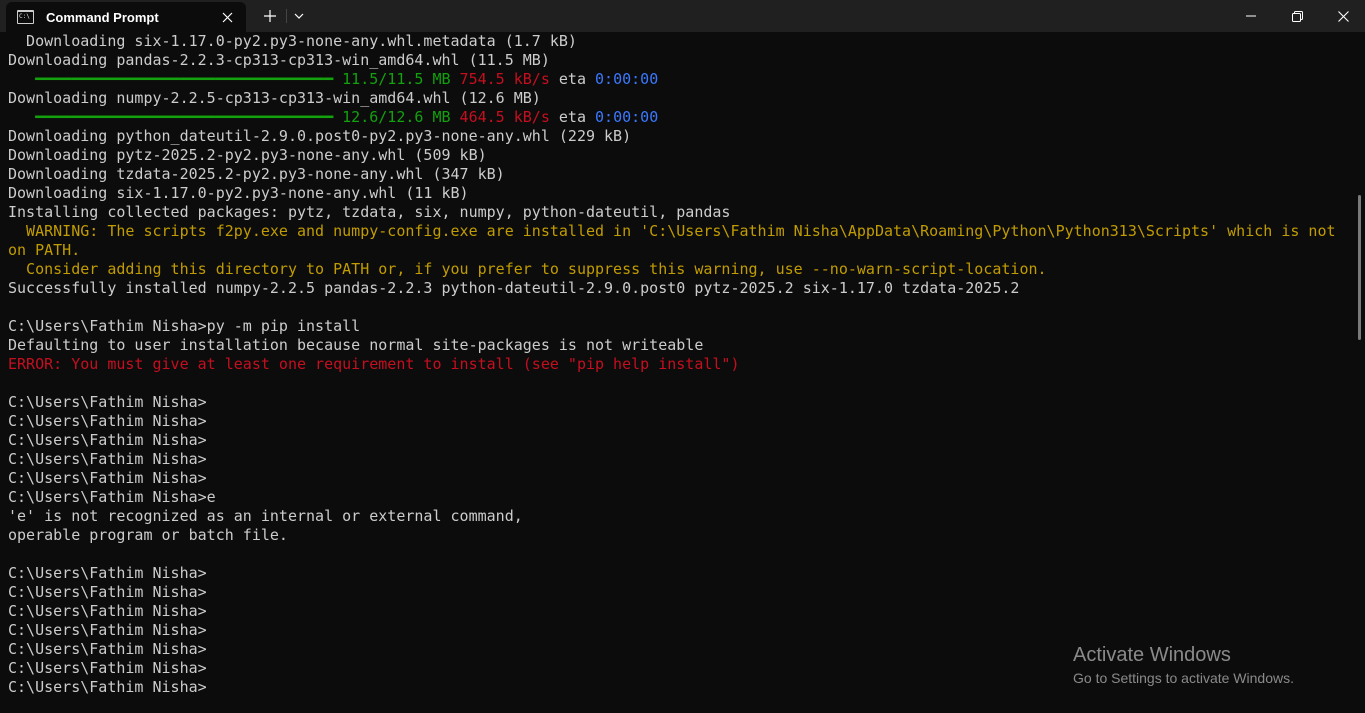 Image resolution: width=1365 pixels, height=713 pixels. What do you see at coordinates (1183, 678) in the screenshot?
I see `watermark-subtitle: Go to Settings to activate Windows.` at bounding box center [1183, 678].